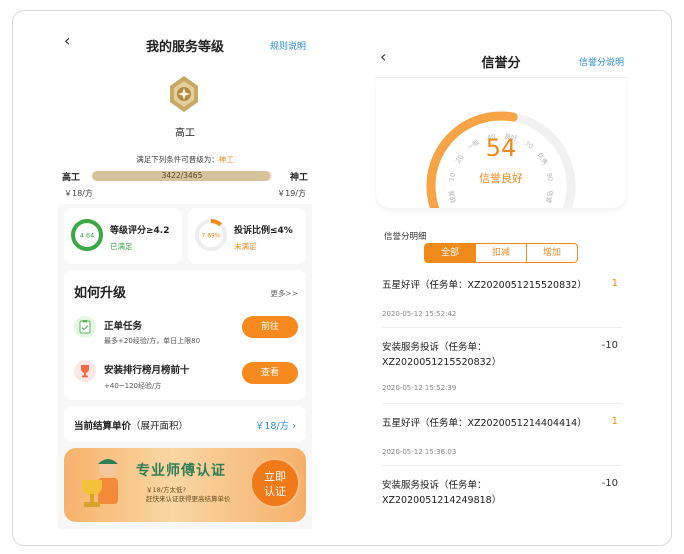  Describe the element at coordinates (552, 253) in the screenshot. I see `tab-add: 增加` at that location.